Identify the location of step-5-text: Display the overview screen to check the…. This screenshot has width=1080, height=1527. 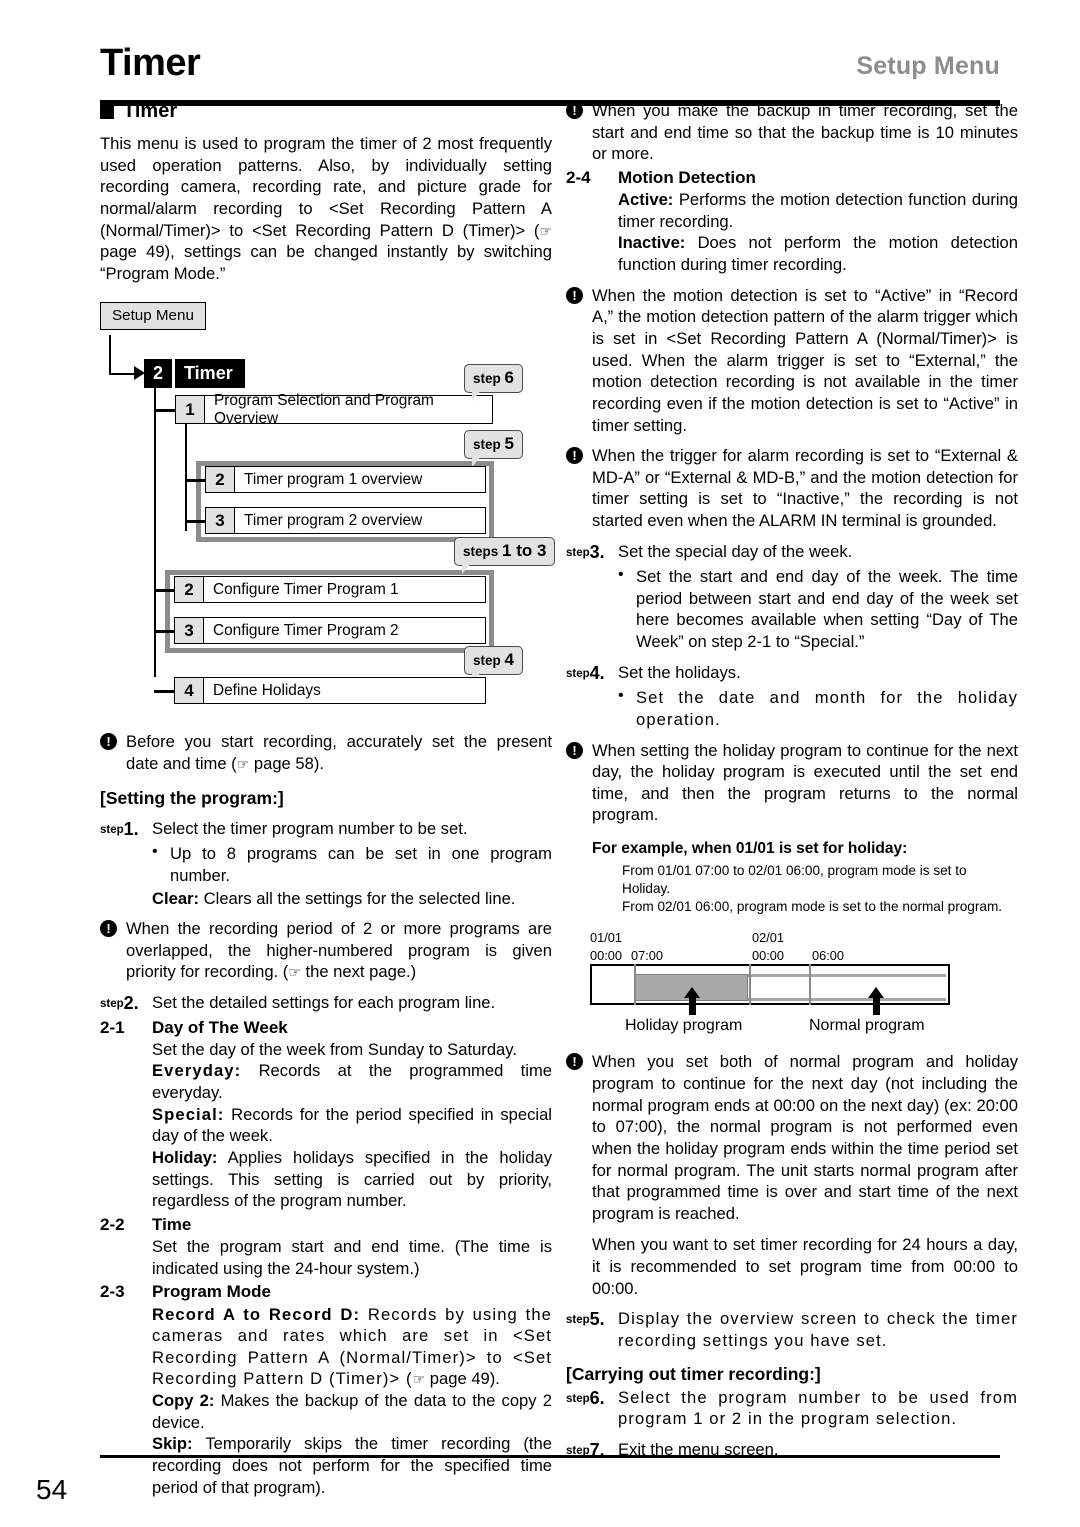
(818, 1329).